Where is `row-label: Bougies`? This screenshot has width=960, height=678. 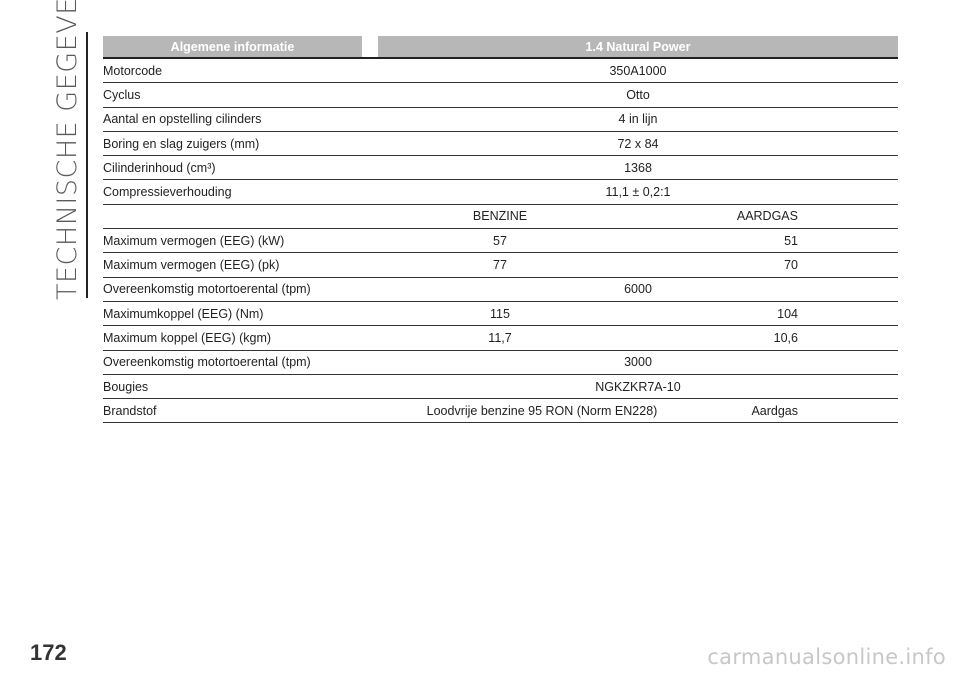
row-label: Bougies is located at coordinates (126, 386).